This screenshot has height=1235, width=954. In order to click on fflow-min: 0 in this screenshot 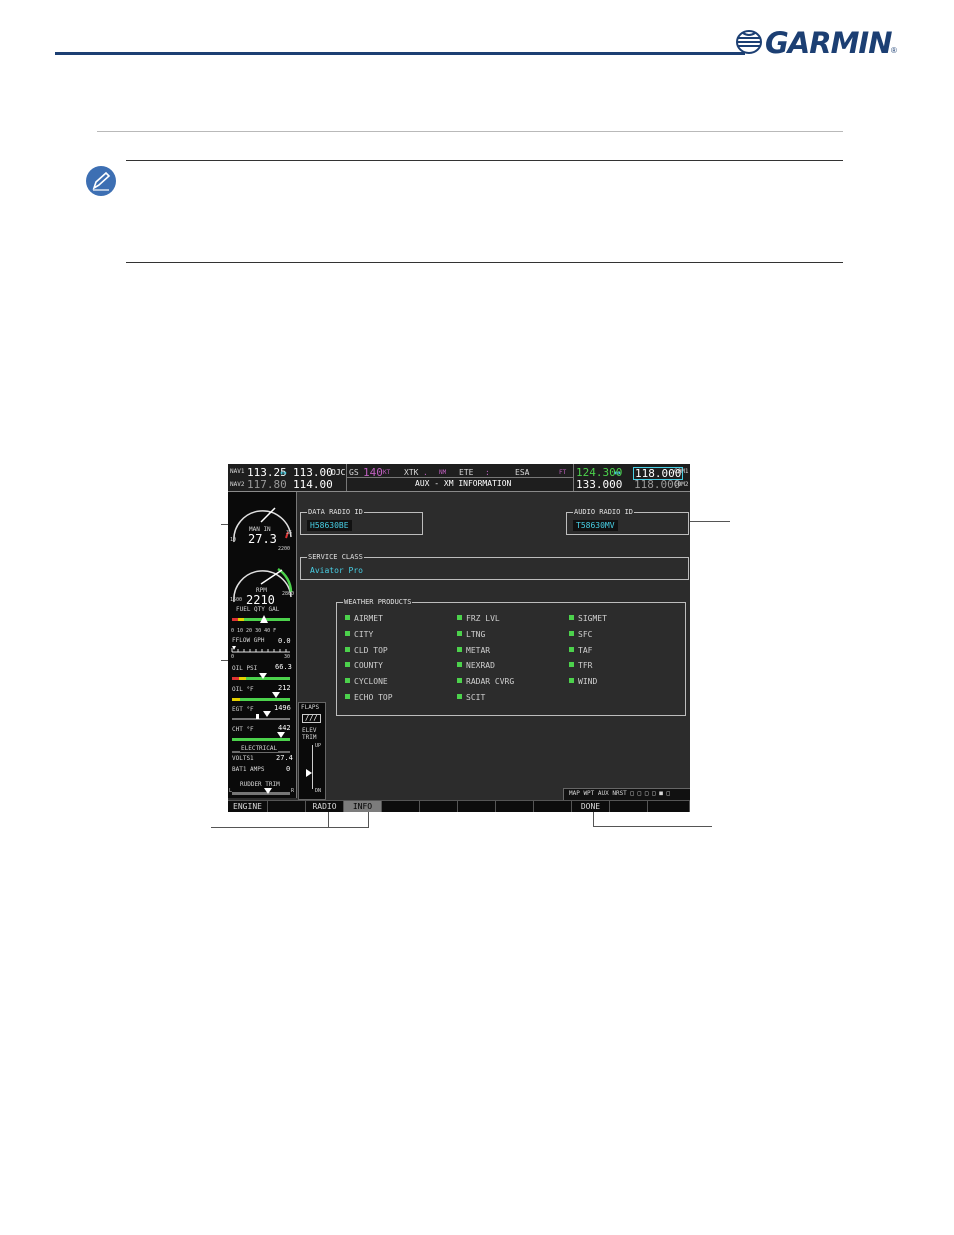, I will do `click(233, 657)`.